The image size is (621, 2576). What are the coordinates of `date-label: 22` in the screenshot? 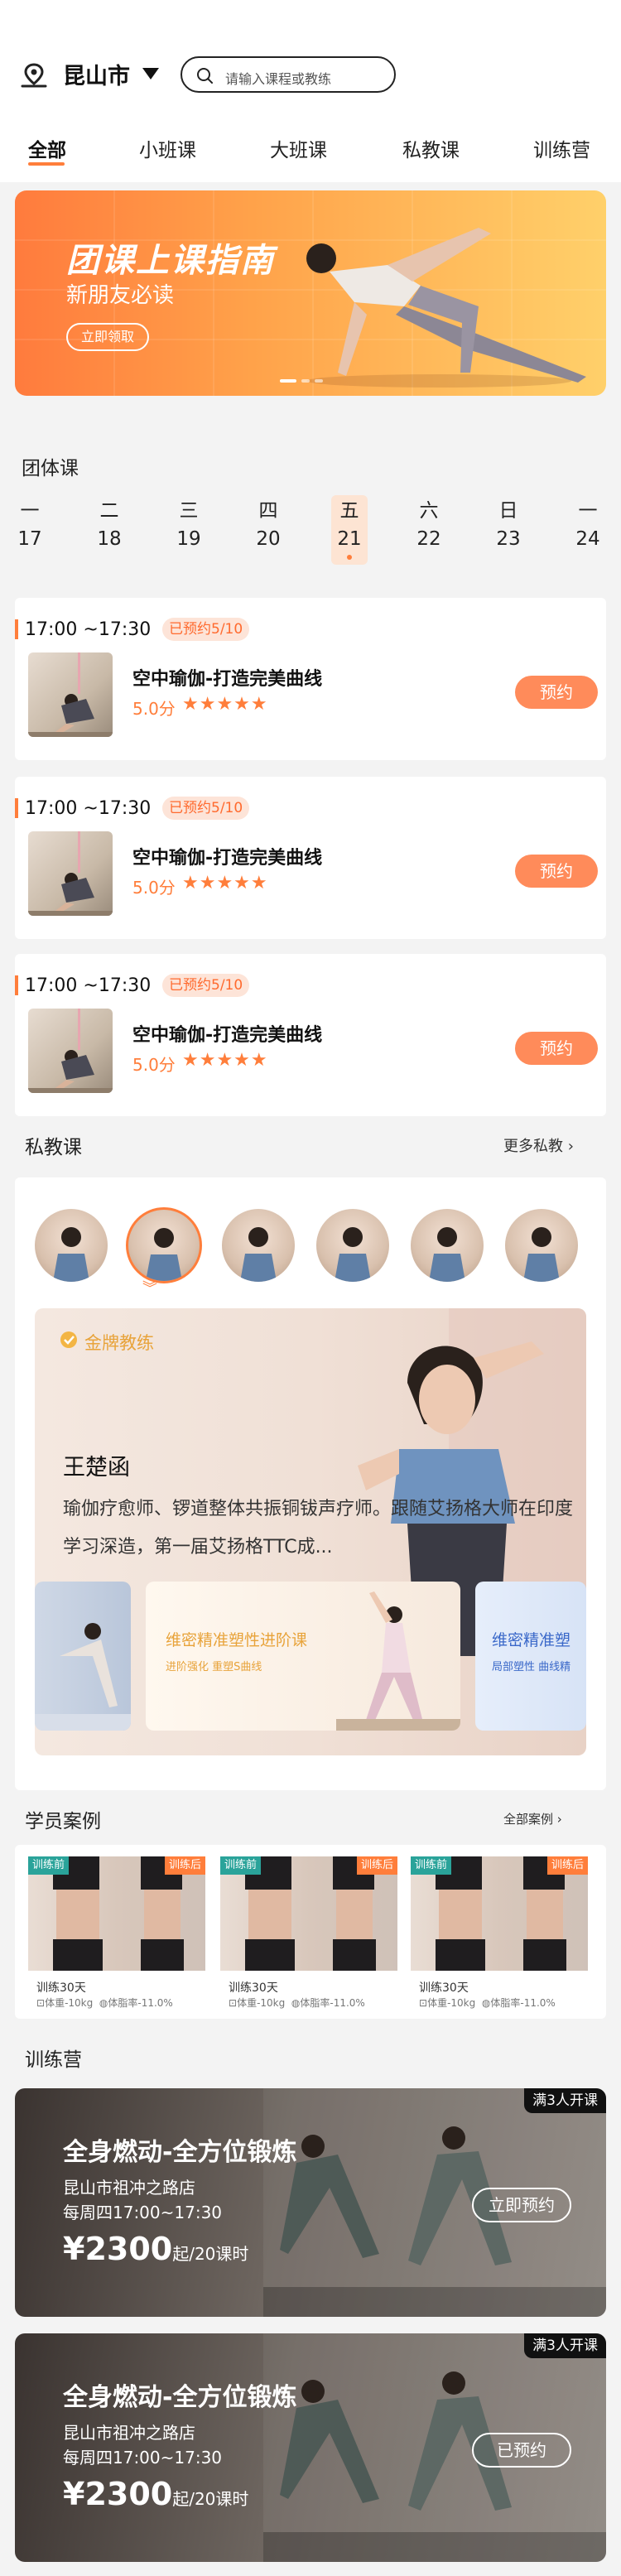 It's located at (428, 539).